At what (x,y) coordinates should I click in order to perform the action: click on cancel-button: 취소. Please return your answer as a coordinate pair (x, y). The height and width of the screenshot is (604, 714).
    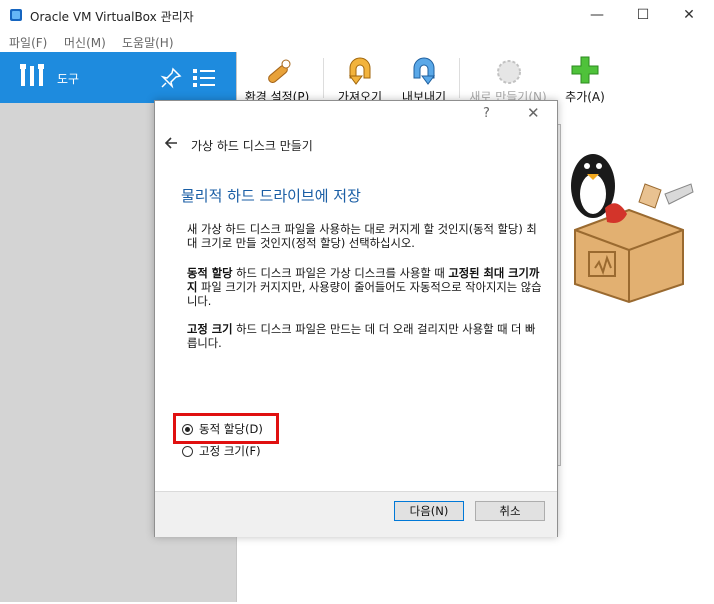
    Looking at the image, I should click on (510, 511).